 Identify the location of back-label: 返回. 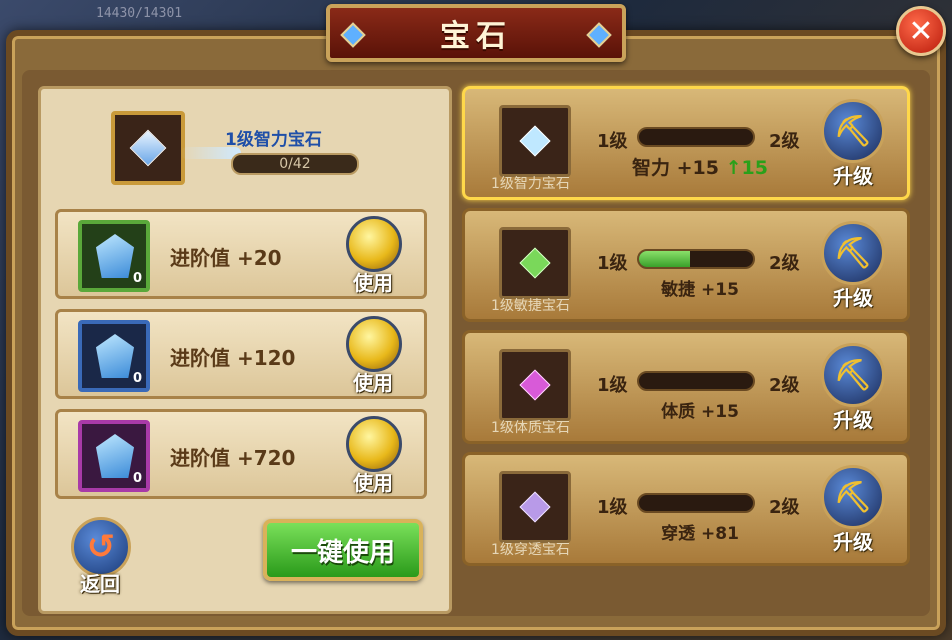
(100, 584).